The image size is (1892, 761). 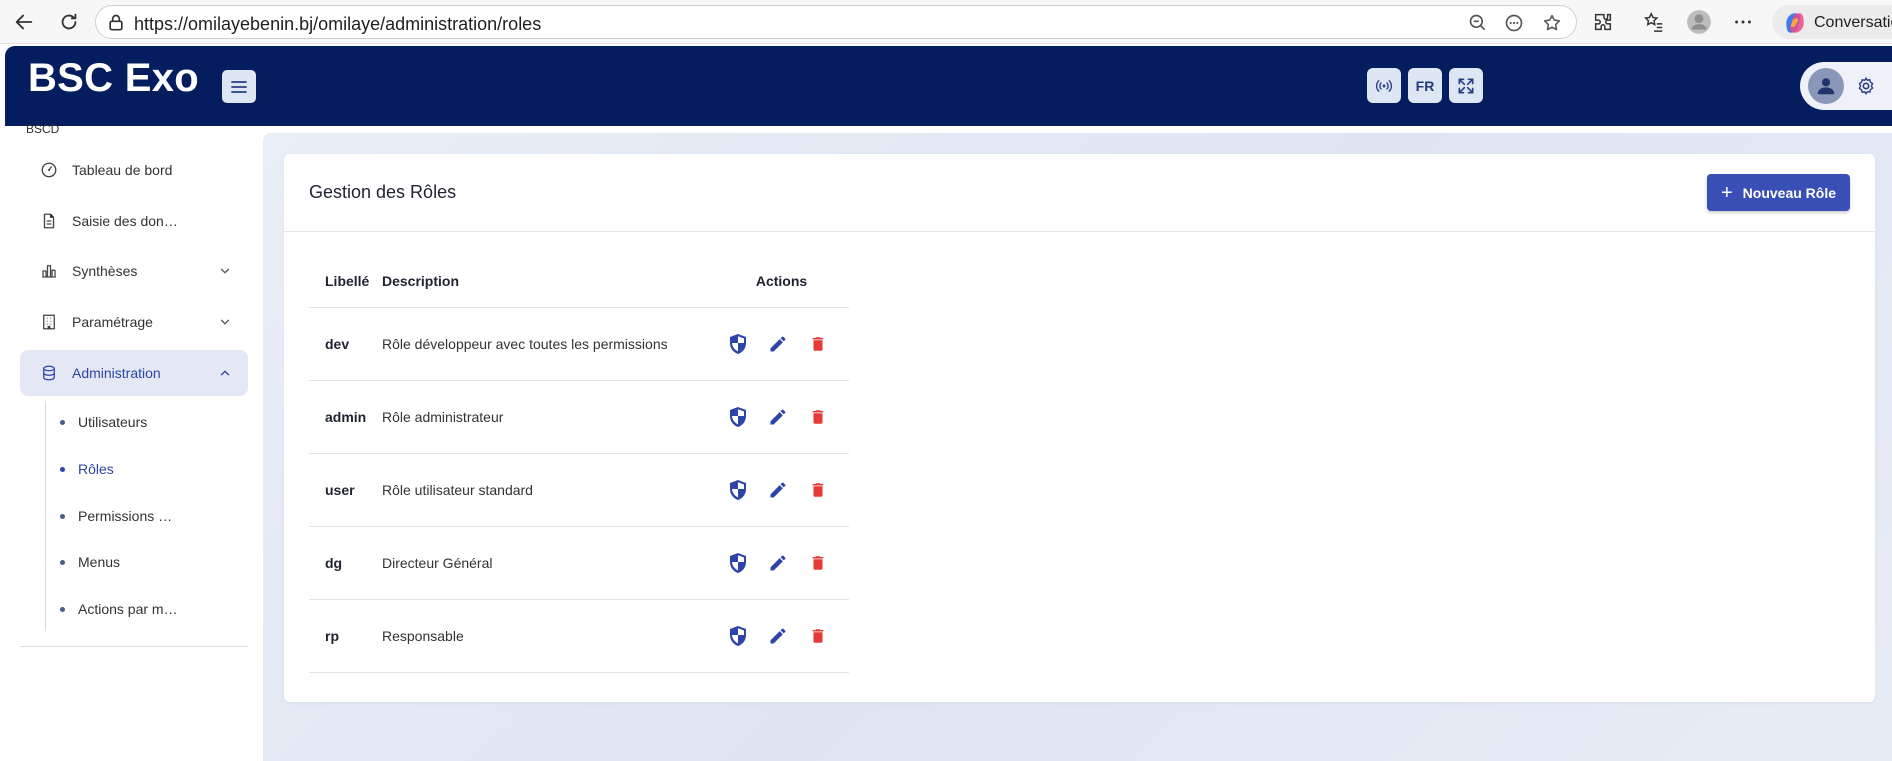 What do you see at coordinates (1552, 23) in the screenshot?
I see `favorite-star-icon` at bounding box center [1552, 23].